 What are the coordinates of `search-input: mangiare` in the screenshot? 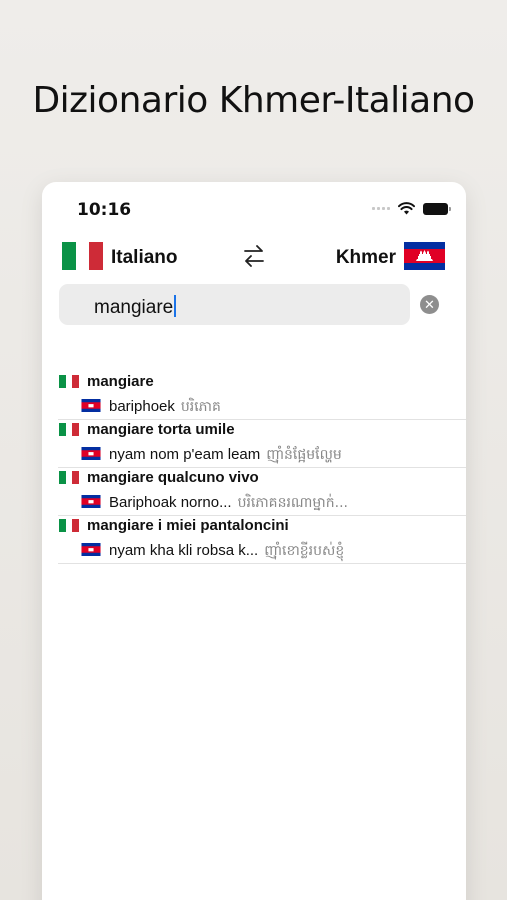 It's located at (234, 304).